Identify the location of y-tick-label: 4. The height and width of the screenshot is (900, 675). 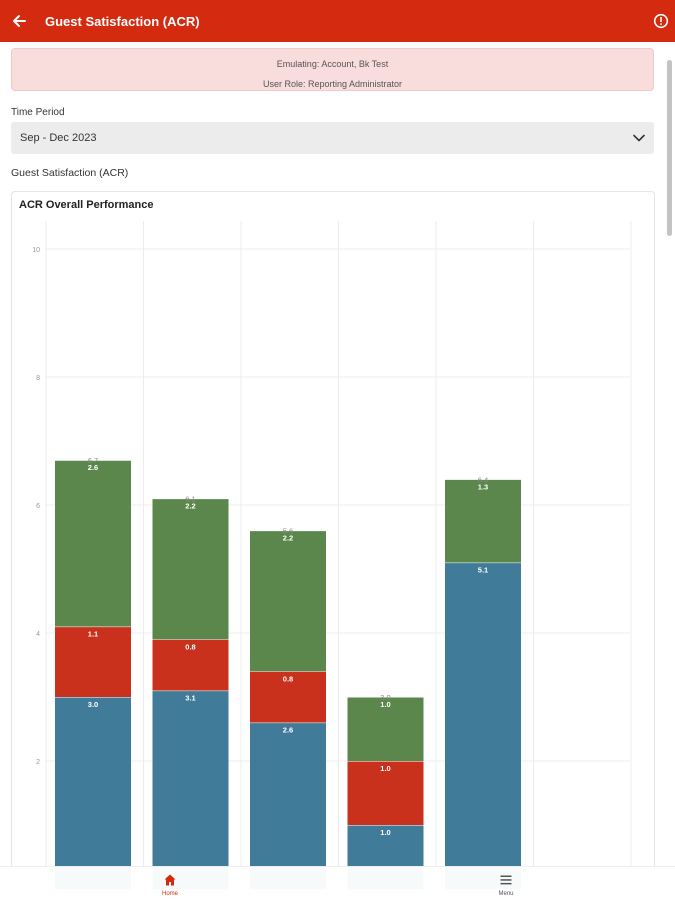
(38, 634).